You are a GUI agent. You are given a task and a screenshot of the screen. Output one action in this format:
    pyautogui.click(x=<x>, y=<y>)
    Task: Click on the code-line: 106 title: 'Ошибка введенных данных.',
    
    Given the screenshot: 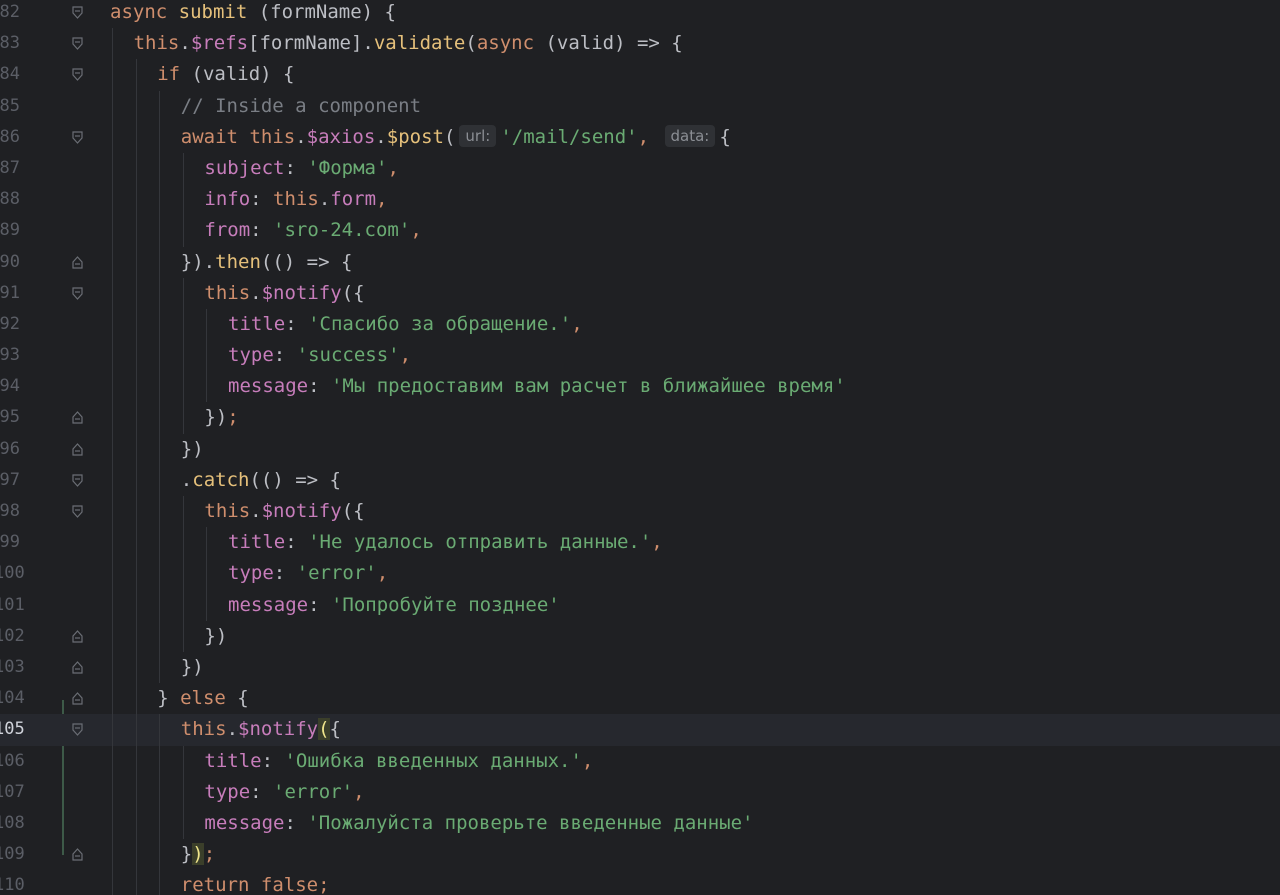 What is the action you would take?
    pyautogui.click(x=640, y=761)
    